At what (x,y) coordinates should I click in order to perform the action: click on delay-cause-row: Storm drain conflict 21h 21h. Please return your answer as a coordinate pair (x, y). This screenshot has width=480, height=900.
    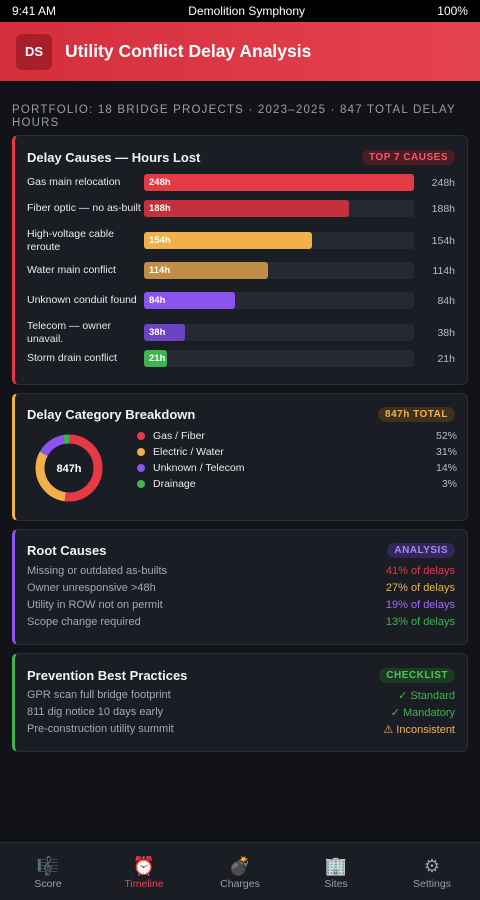
    Looking at the image, I should click on (241, 358).